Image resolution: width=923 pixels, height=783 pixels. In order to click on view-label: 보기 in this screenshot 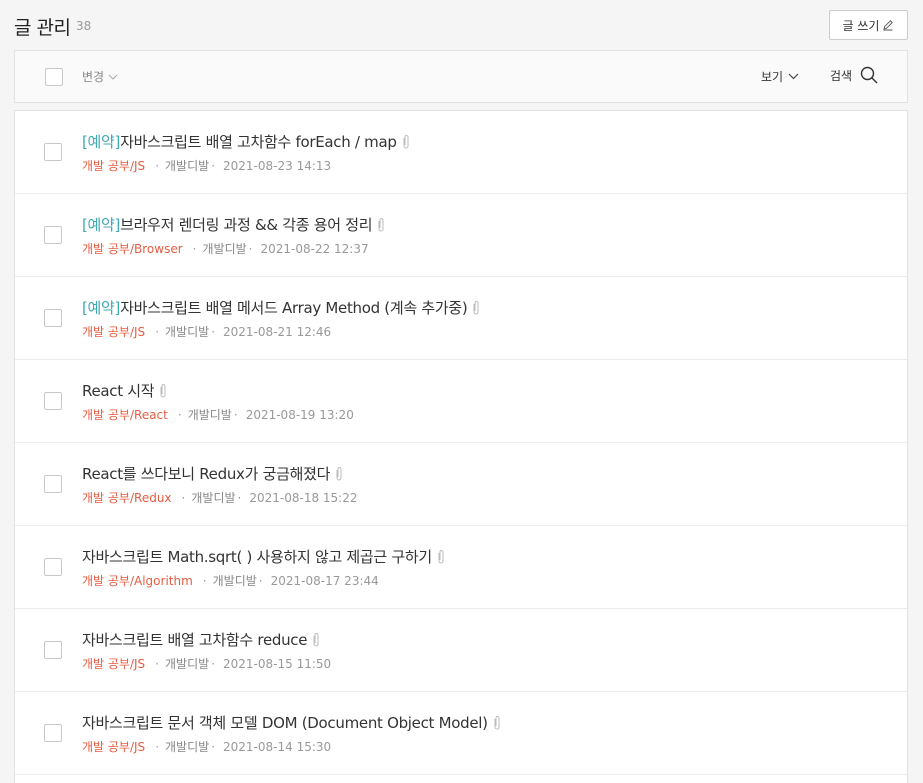, I will do `click(772, 77)`.